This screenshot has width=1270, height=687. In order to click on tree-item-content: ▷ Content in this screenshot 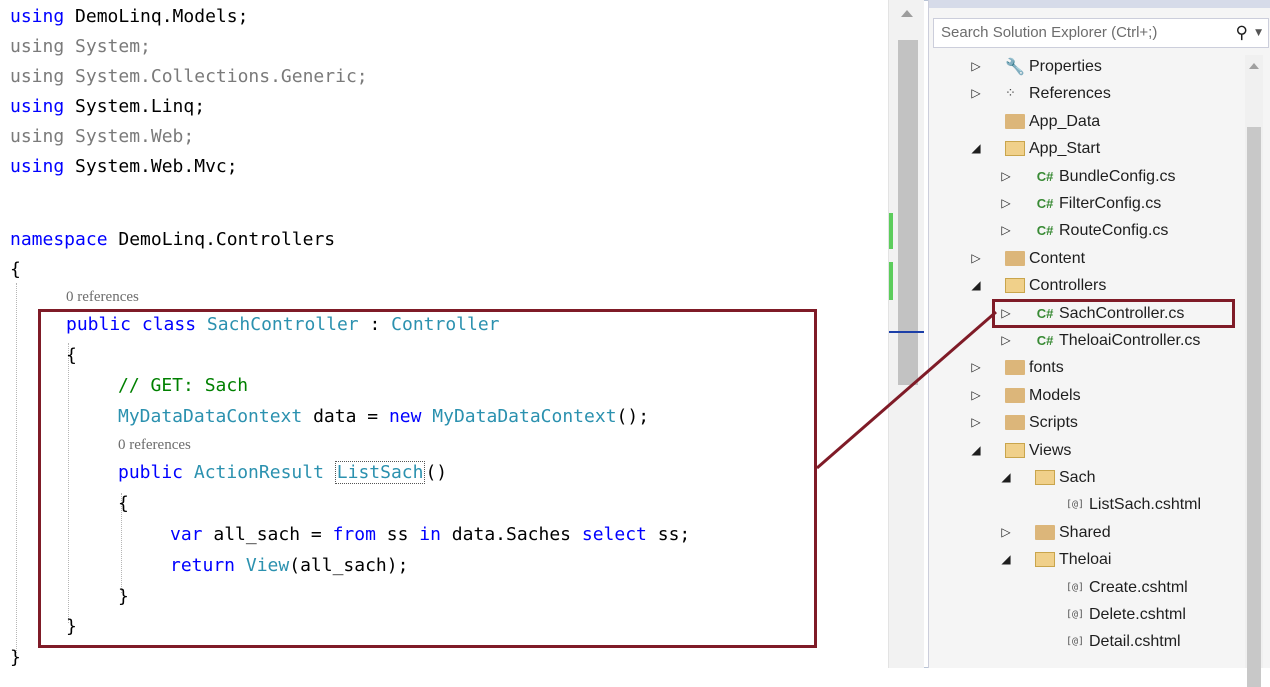, I will do `click(1099, 258)`.